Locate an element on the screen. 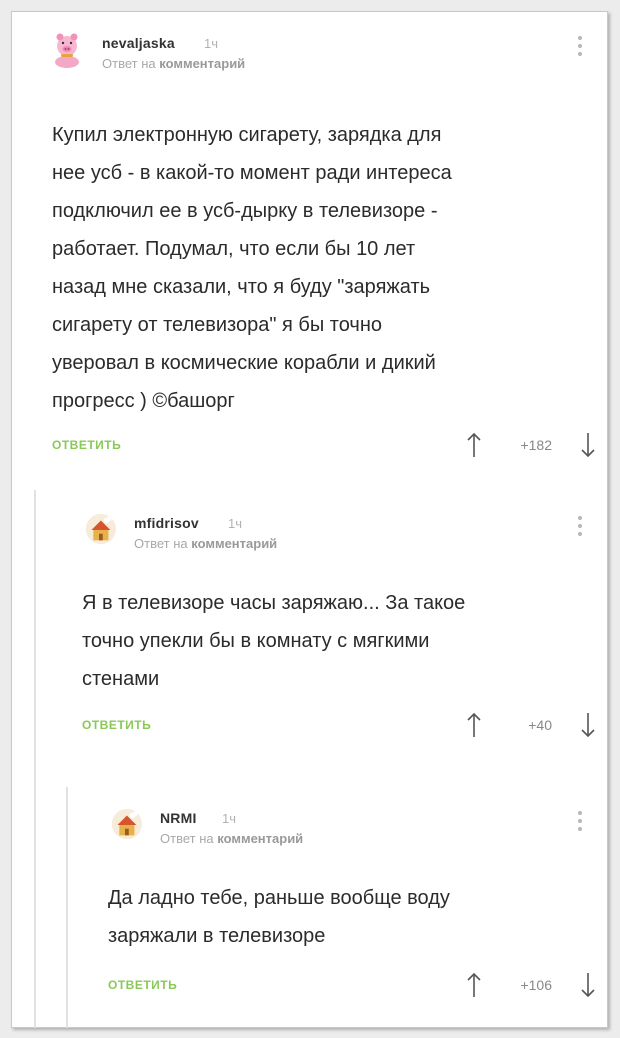 The image size is (620, 1038). comment-footer: ОТВЕТИТЬ +182 is located at coordinates (324, 447).